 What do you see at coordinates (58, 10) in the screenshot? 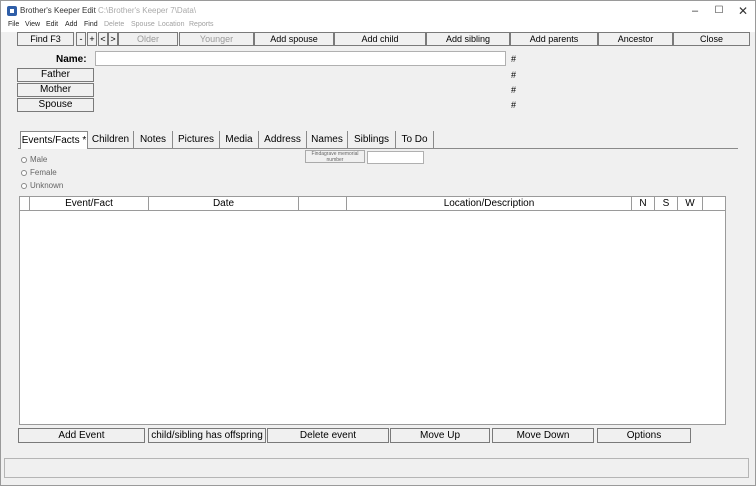
I see `window-title-main: Brother's Keeper Edit` at bounding box center [58, 10].